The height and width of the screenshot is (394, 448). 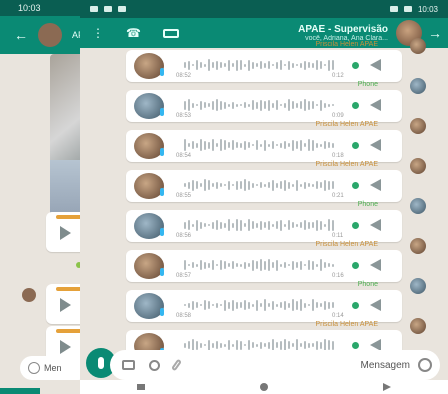 What do you see at coordinates (170, 33) in the screenshot?
I see `video-call-icon` at bounding box center [170, 33].